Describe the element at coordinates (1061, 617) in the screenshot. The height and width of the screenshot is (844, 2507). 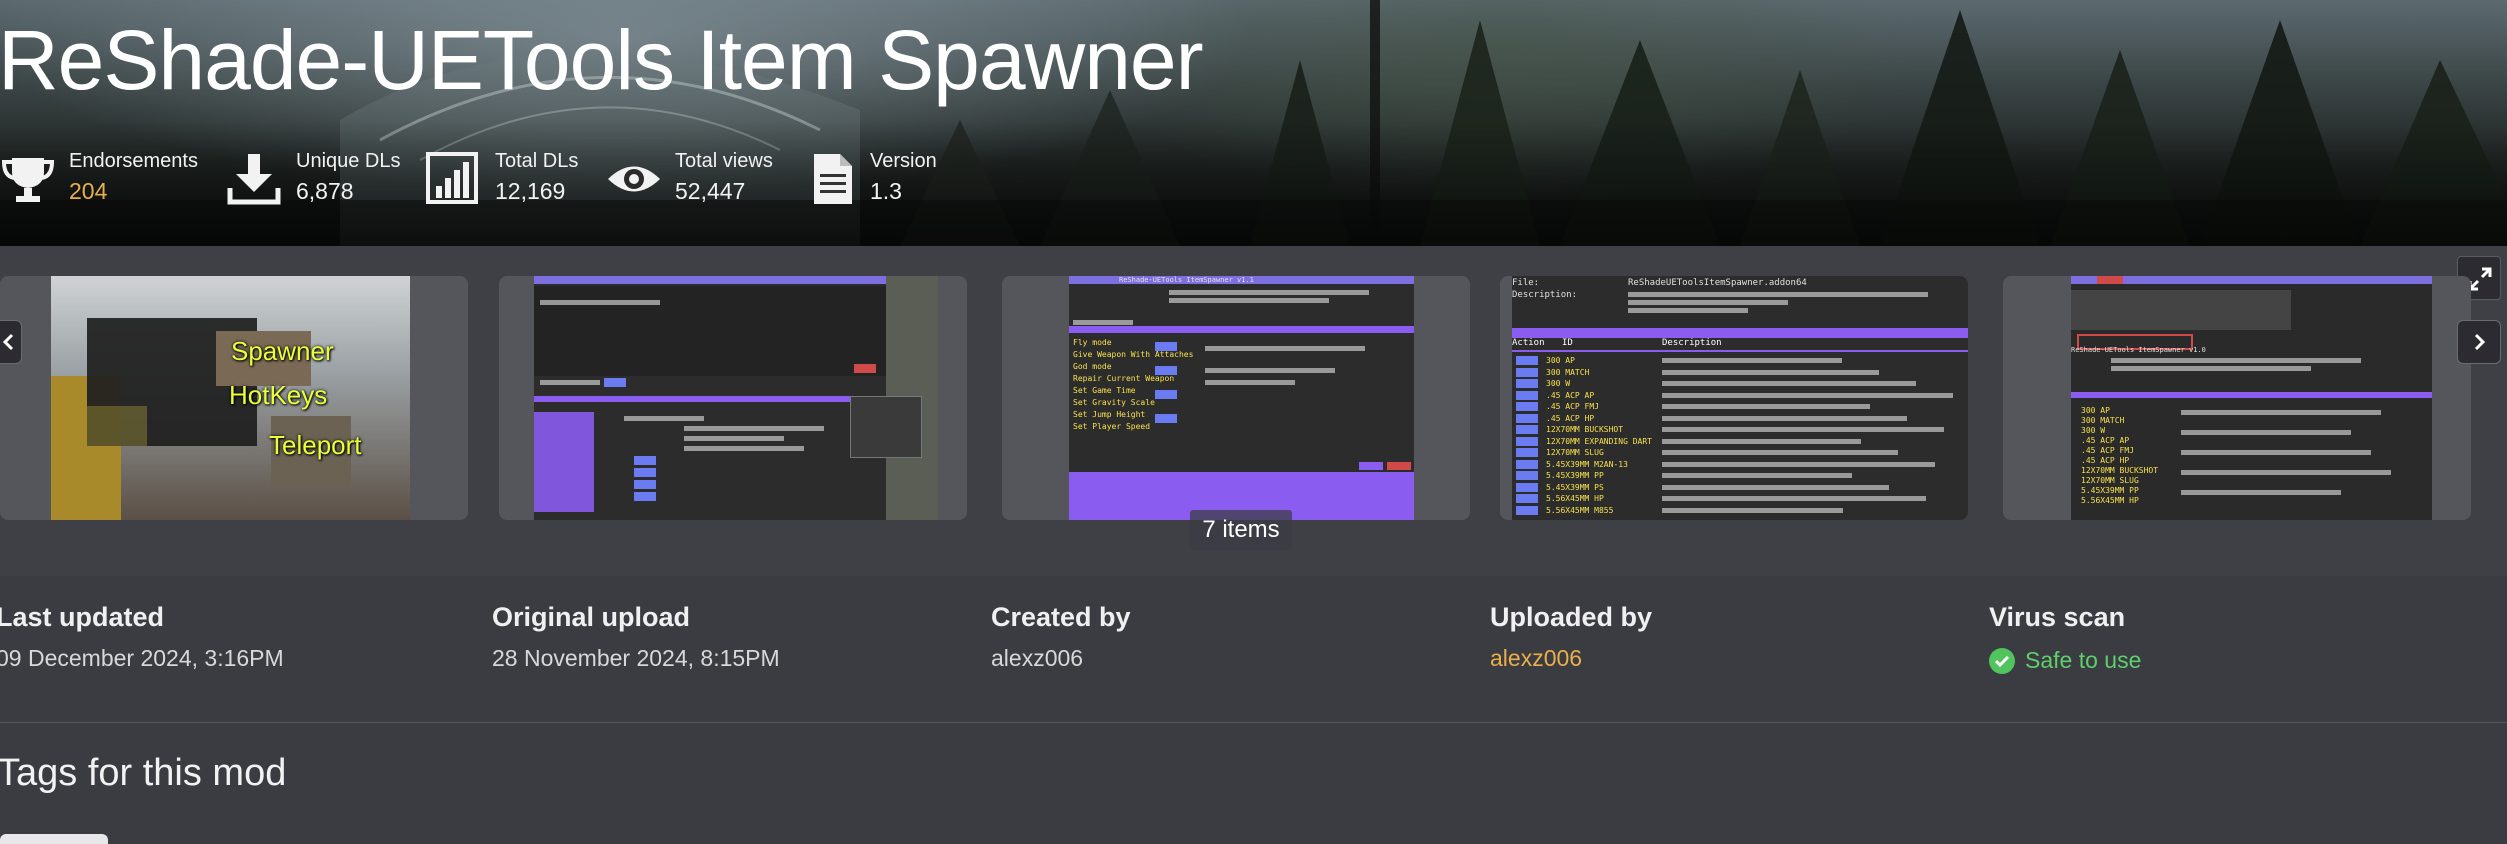
I see `detail-label: Created by` at that location.